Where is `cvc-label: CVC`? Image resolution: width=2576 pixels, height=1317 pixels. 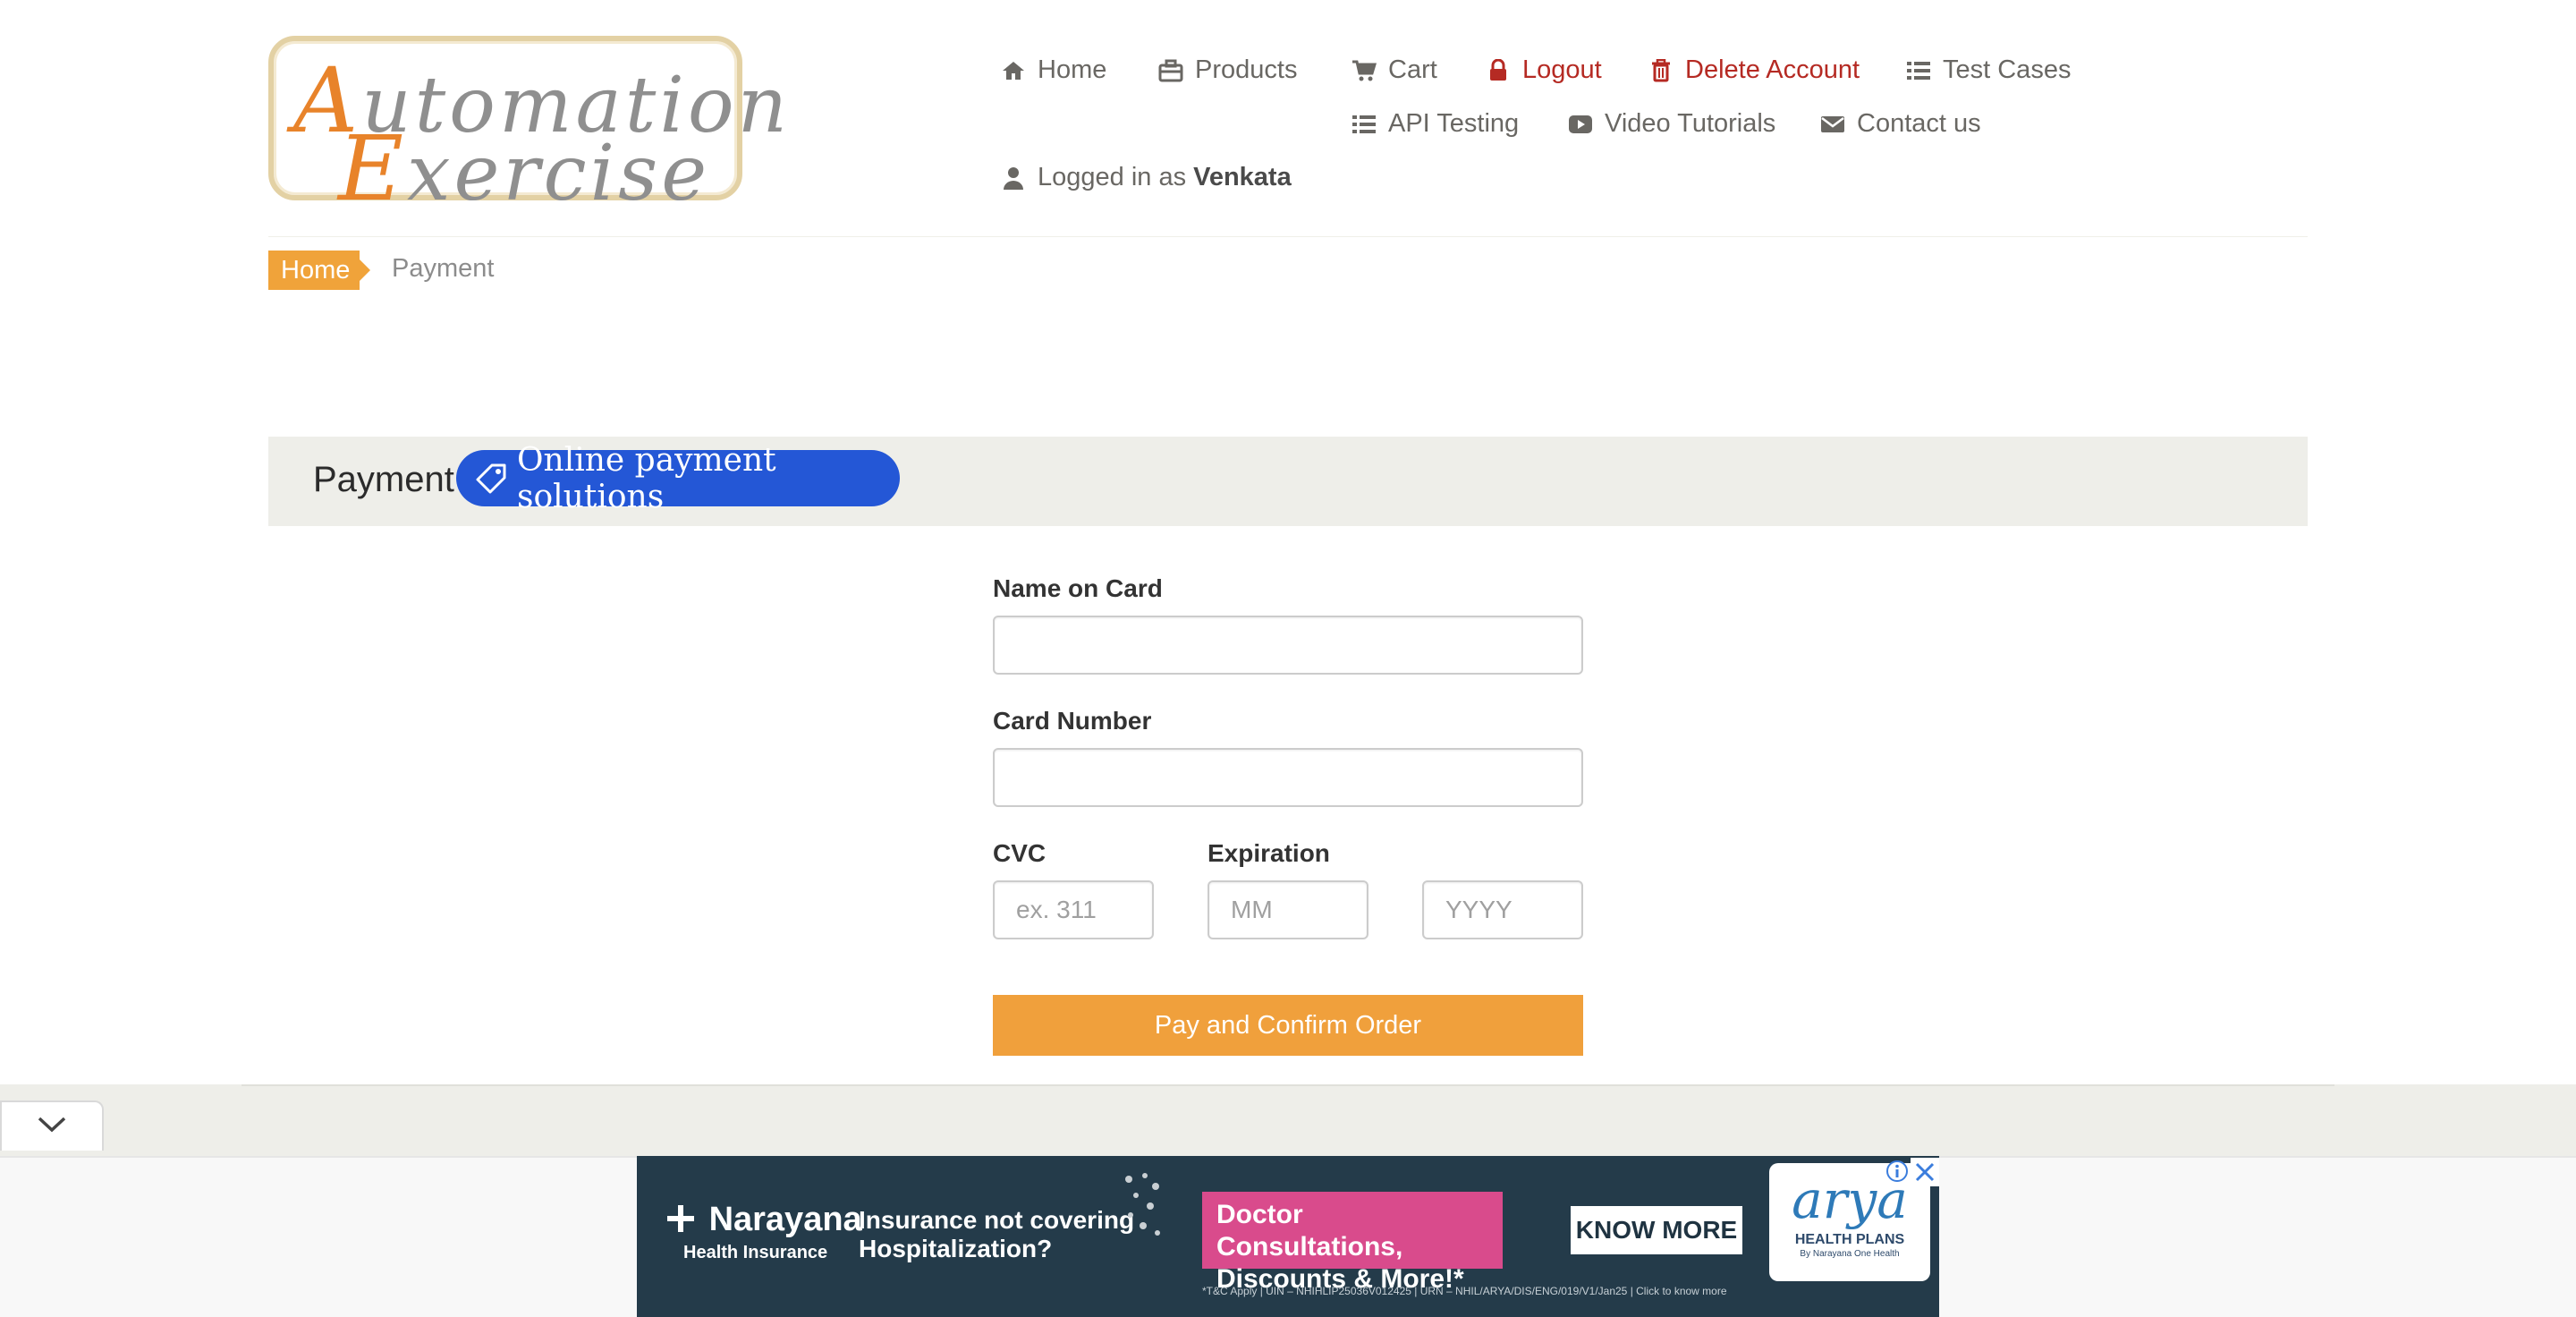 cvc-label: CVC is located at coordinates (1019, 853).